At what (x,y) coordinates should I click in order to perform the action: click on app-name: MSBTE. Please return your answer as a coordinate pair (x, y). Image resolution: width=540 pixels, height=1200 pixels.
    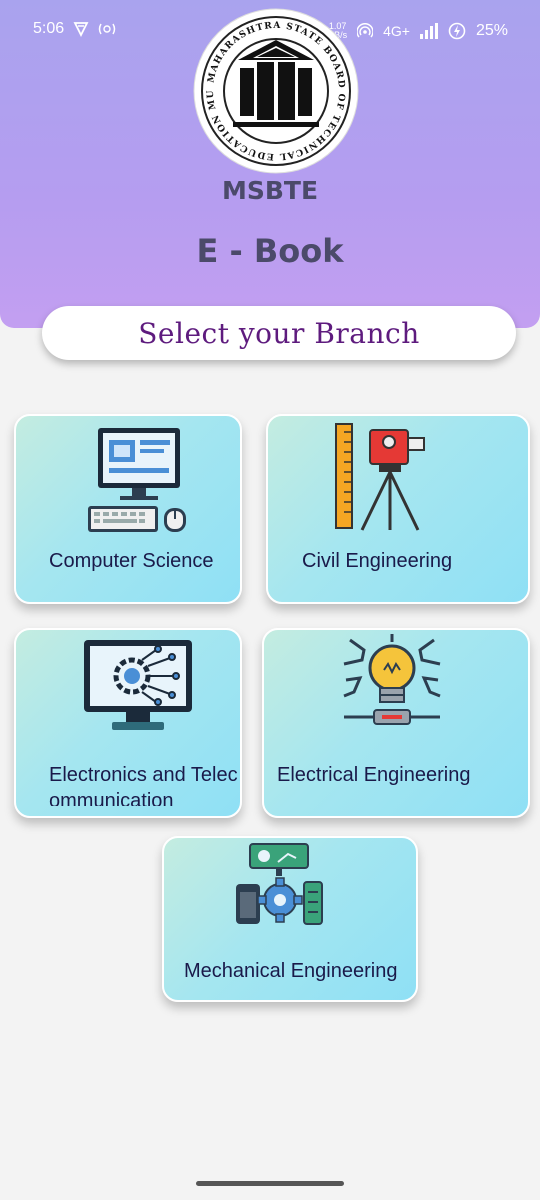
    Looking at the image, I should click on (270, 190).